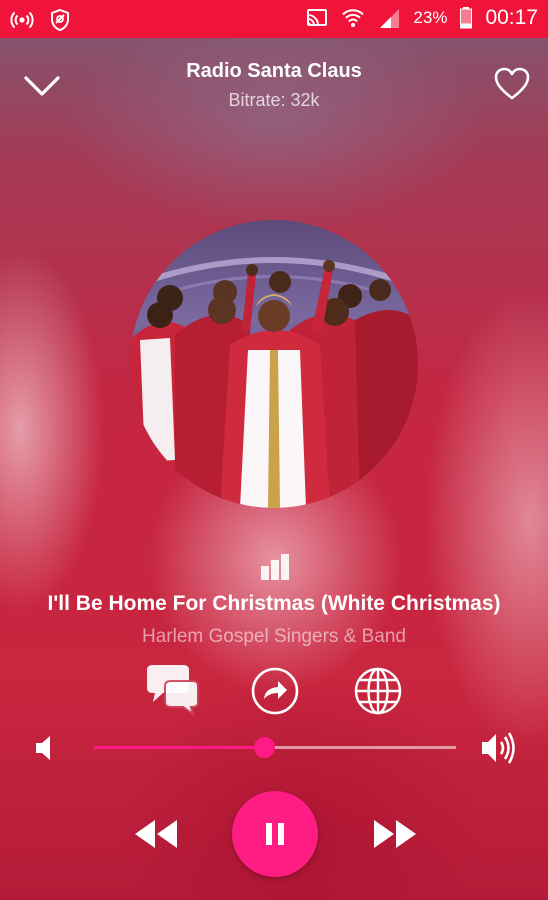 The height and width of the screenshot is (900, 548). What do you see at coordinates (275, 691) in the screenshot?
I see `share-icon` at bounding box center [275, 691].